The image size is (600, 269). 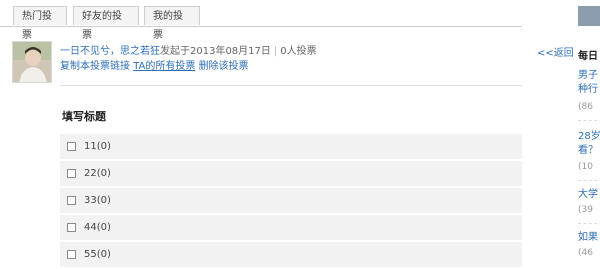 I want to click on tab-friends-polls: 好友的投票, so click(x=106, y=23).